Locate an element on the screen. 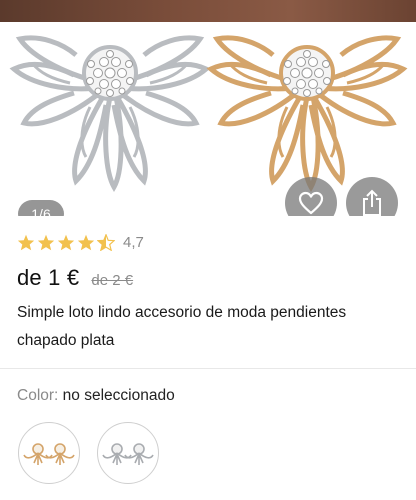 This screenshot has width=416, height=500. heart-outline-icon is located at coordinates (311, 203).